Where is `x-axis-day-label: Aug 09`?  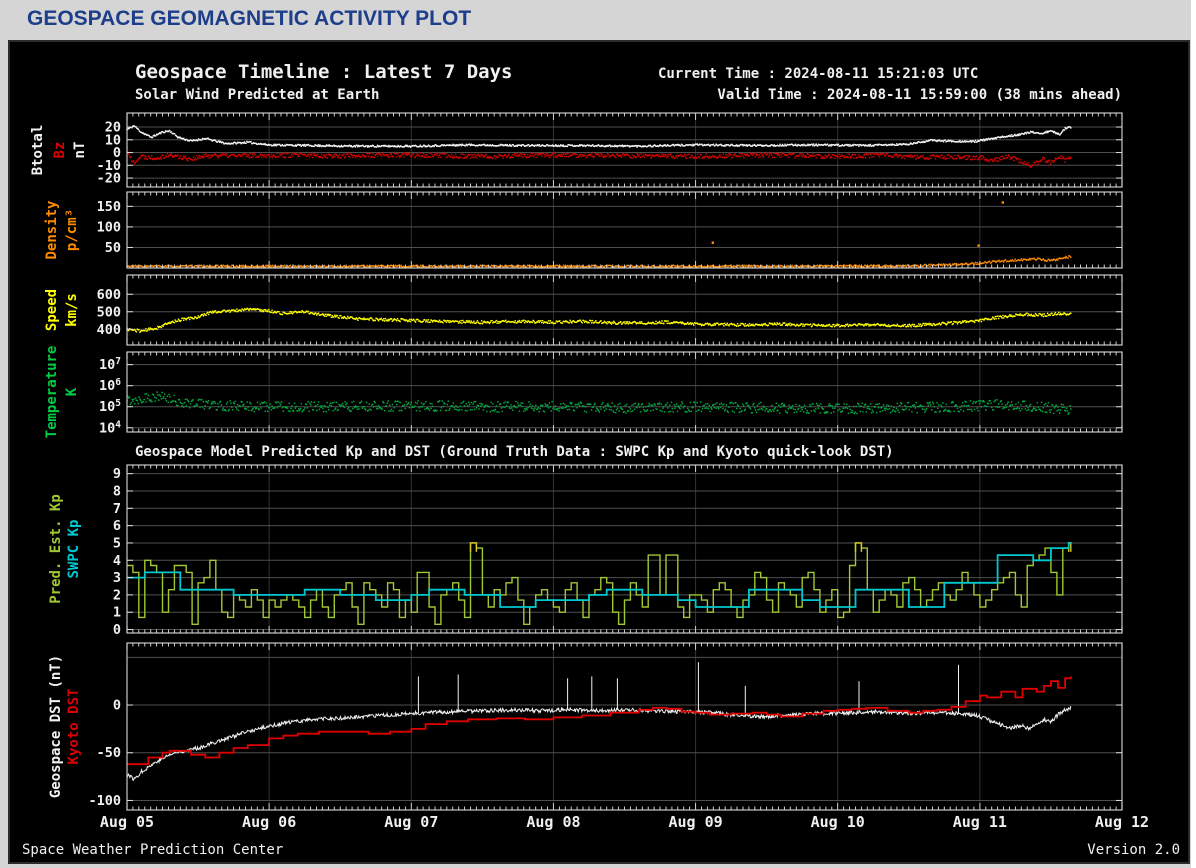
x-axis-day-label: Aug 09 is located at coordinates (695, 822).